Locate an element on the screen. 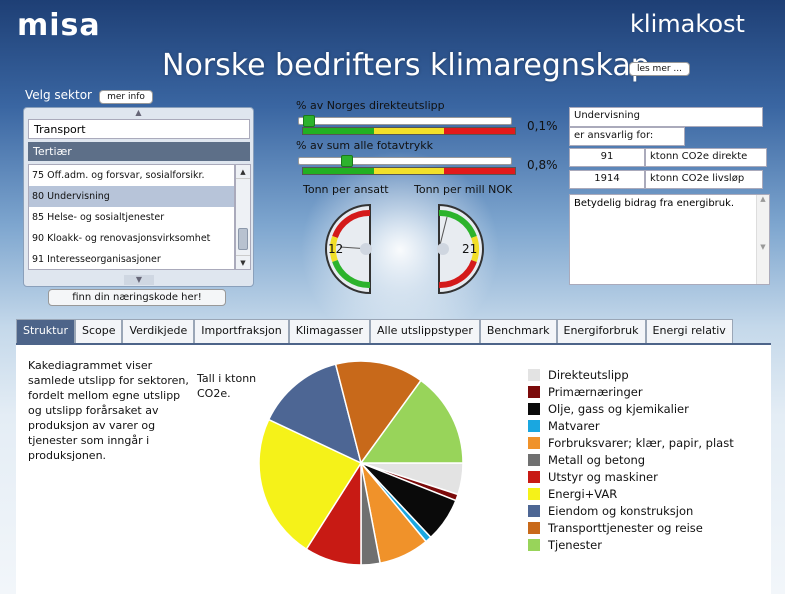  direct-unit: ktonn CO2e direkte is located at coordinates (706, 157).